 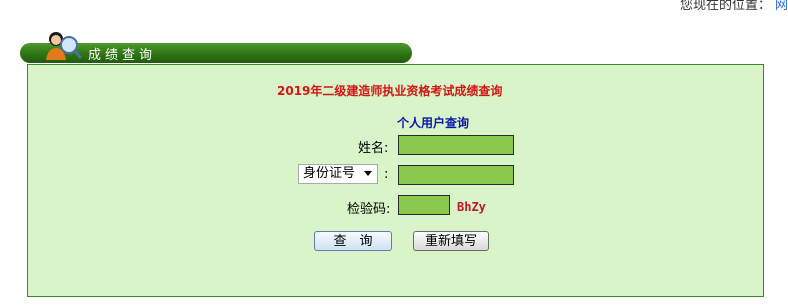 What do you see at coordinates (471, 207) in the screenshot?
I see `captcha-code: BhZy` at bounding box center [471, 207].